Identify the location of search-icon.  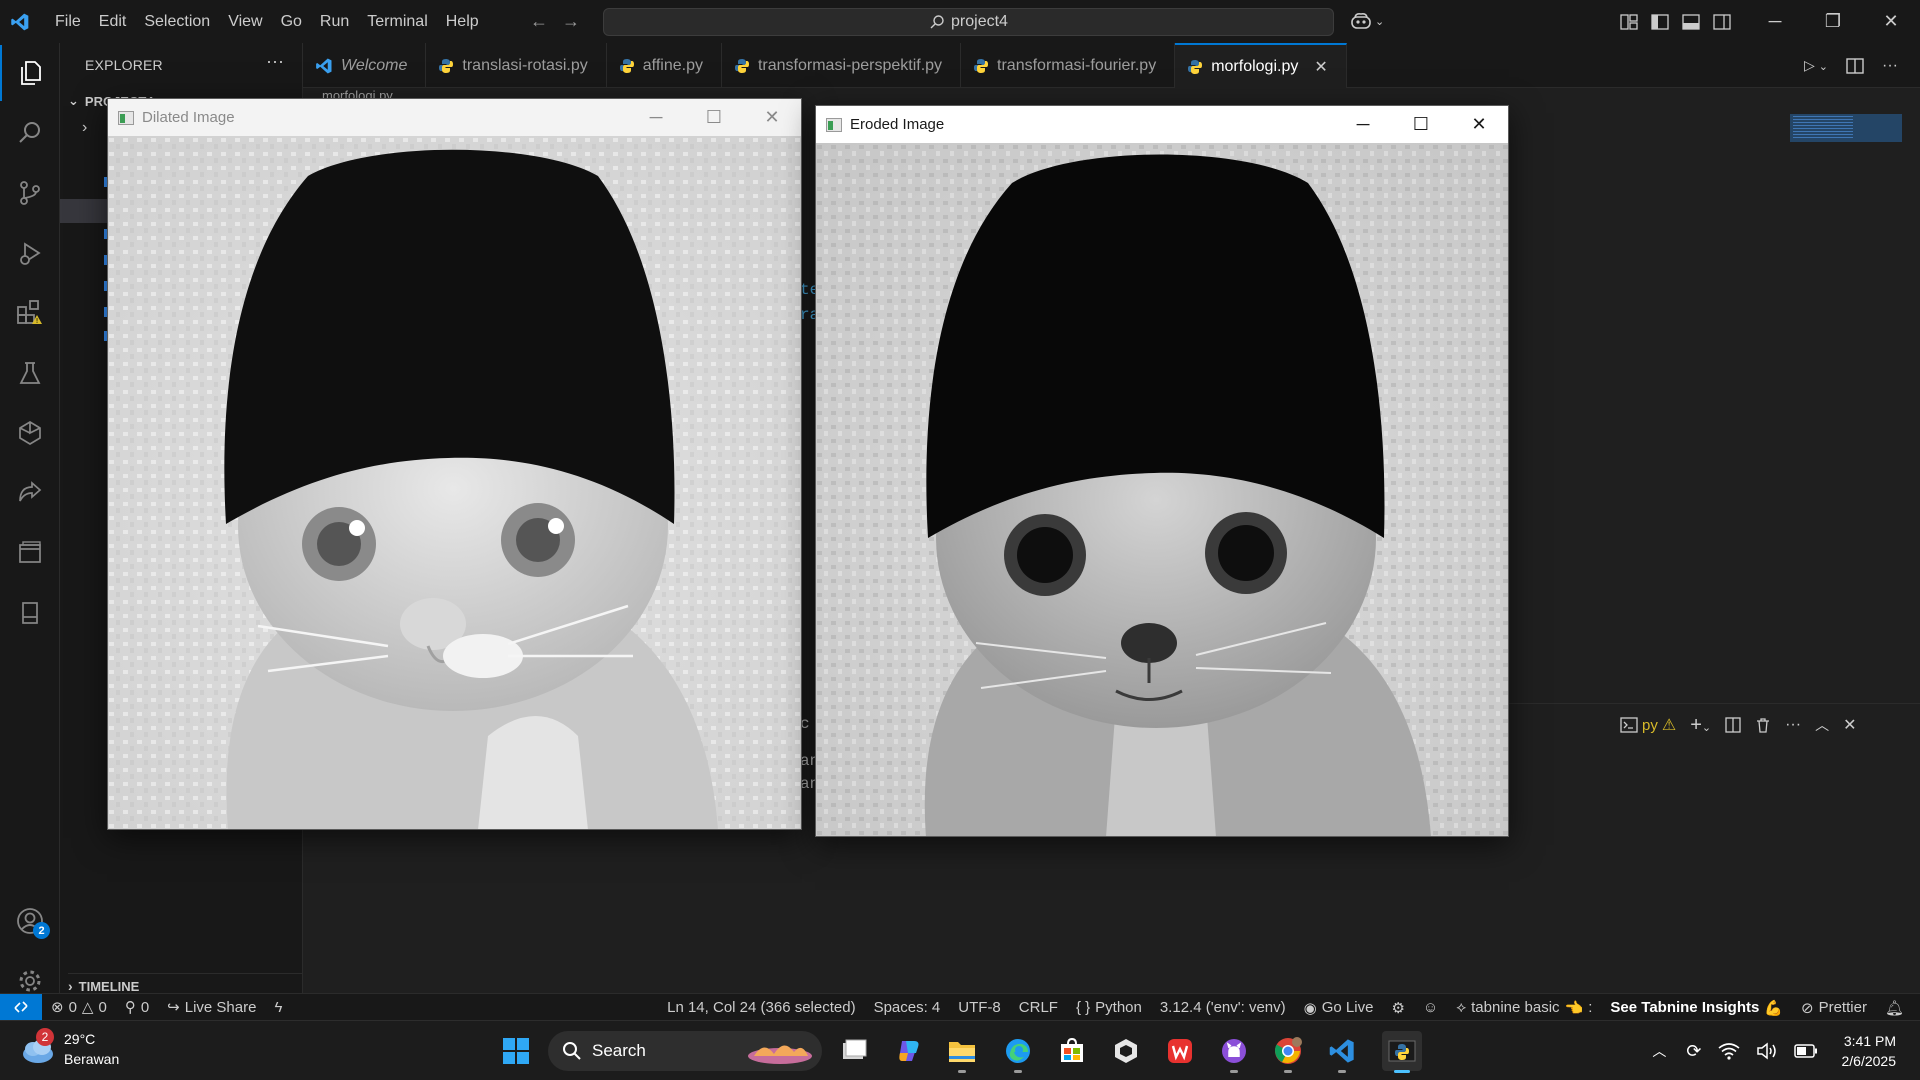
(30, 133).